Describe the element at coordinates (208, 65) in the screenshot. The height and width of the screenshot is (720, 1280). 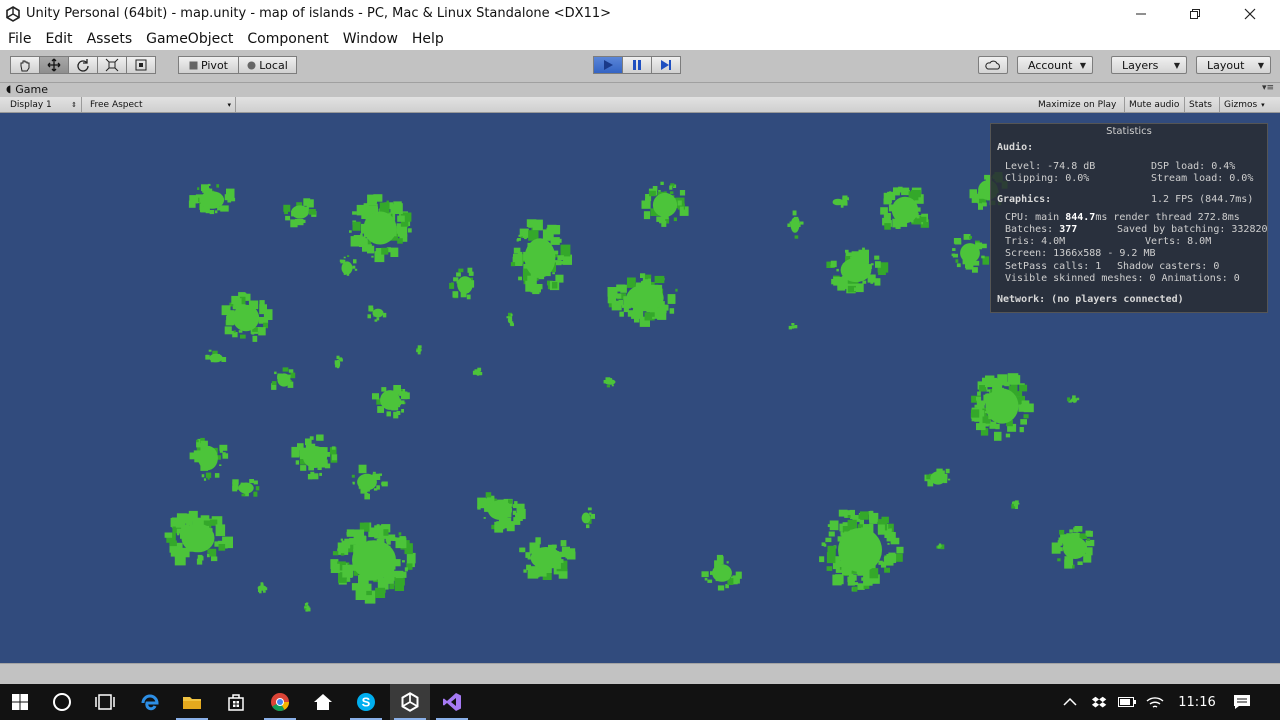
I see `pivot-toggle: Pivot` at that location.